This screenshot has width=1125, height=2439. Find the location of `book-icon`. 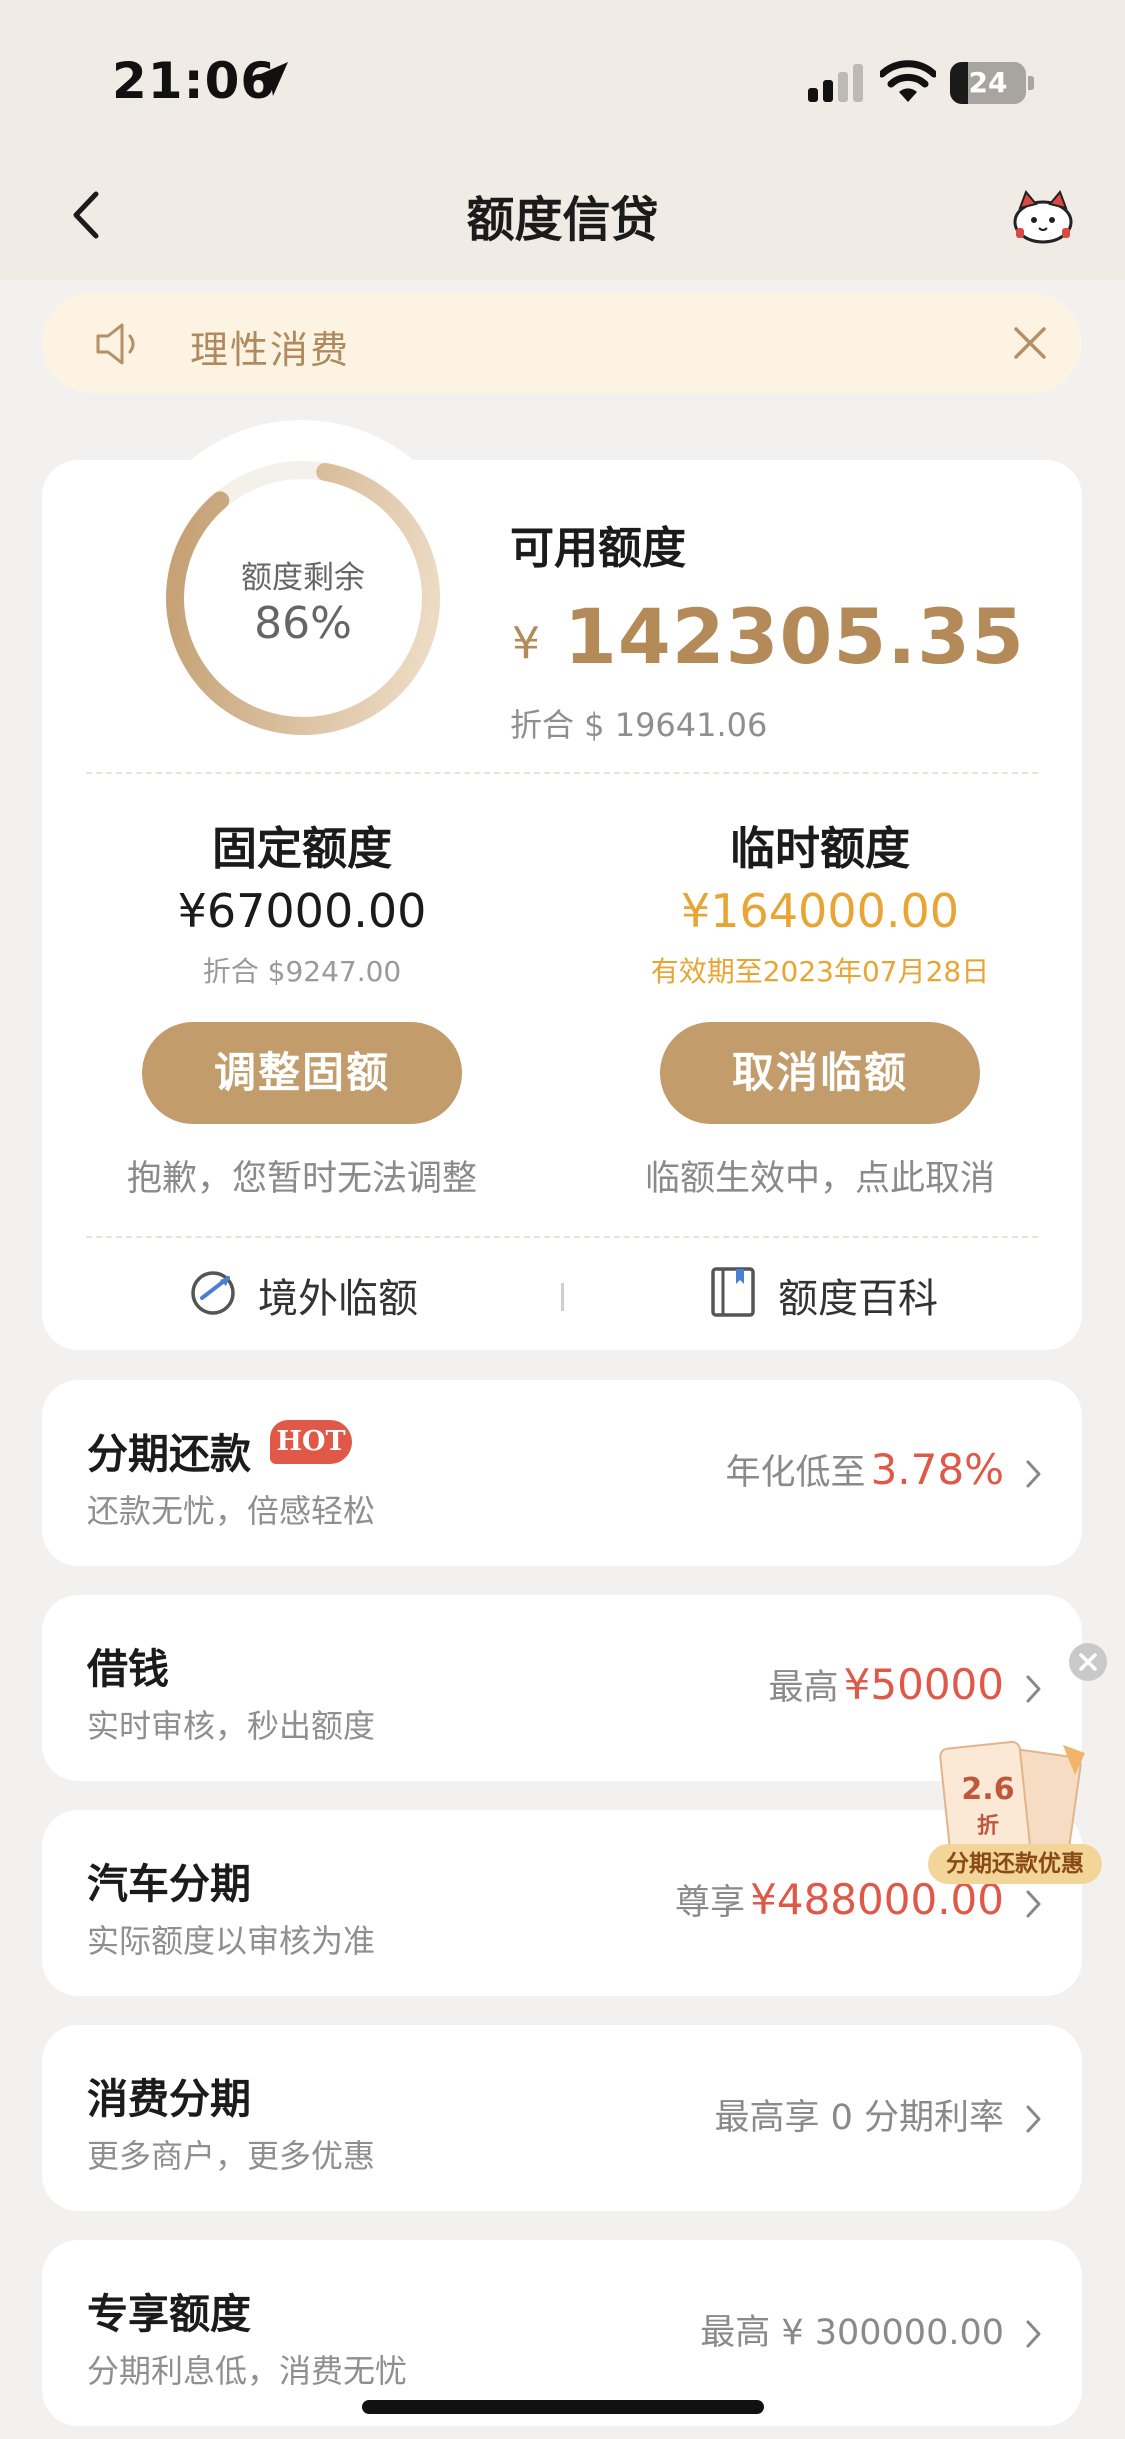

book-icon is located at coordinates (733, 1292).